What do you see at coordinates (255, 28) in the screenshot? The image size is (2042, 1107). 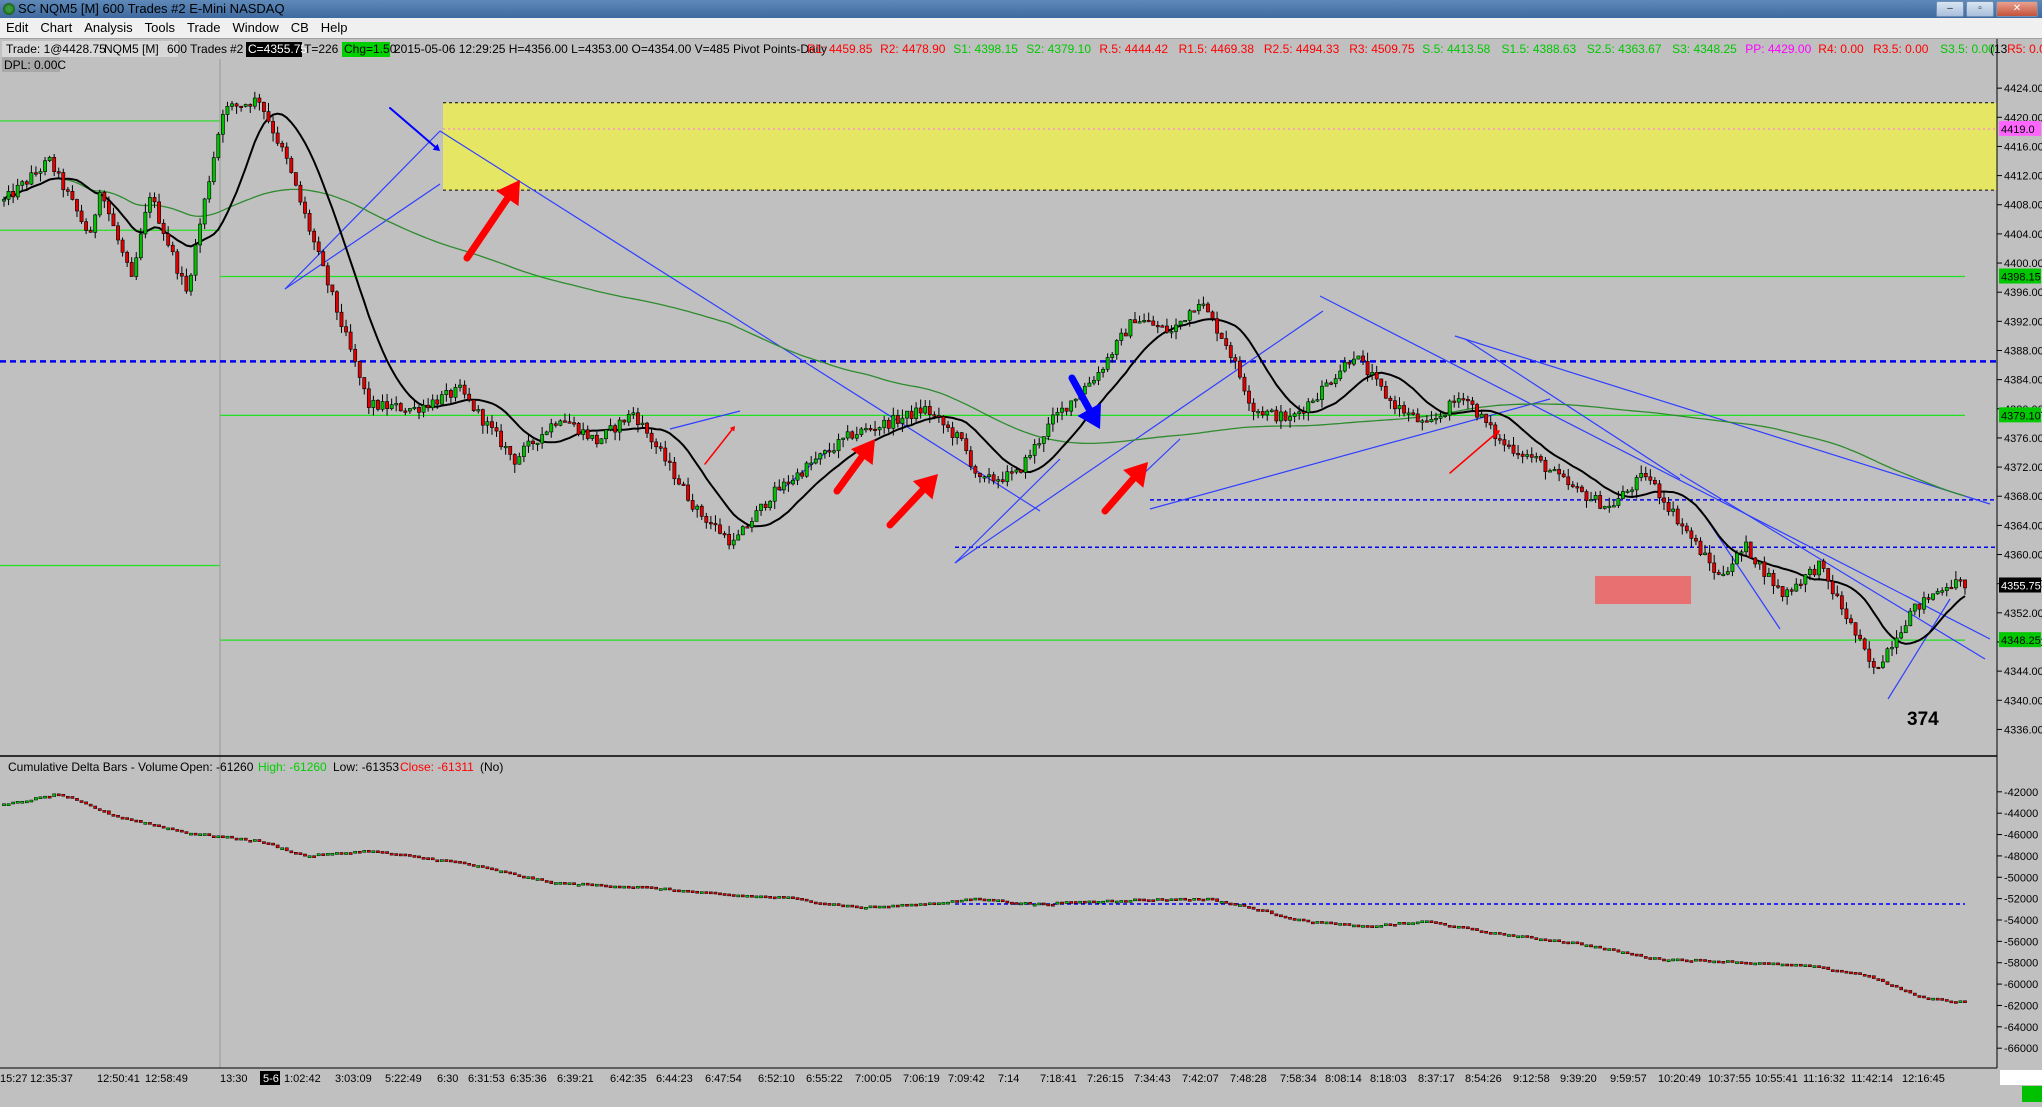 I see `menu-window: Window` at bounding box center [255, 28].